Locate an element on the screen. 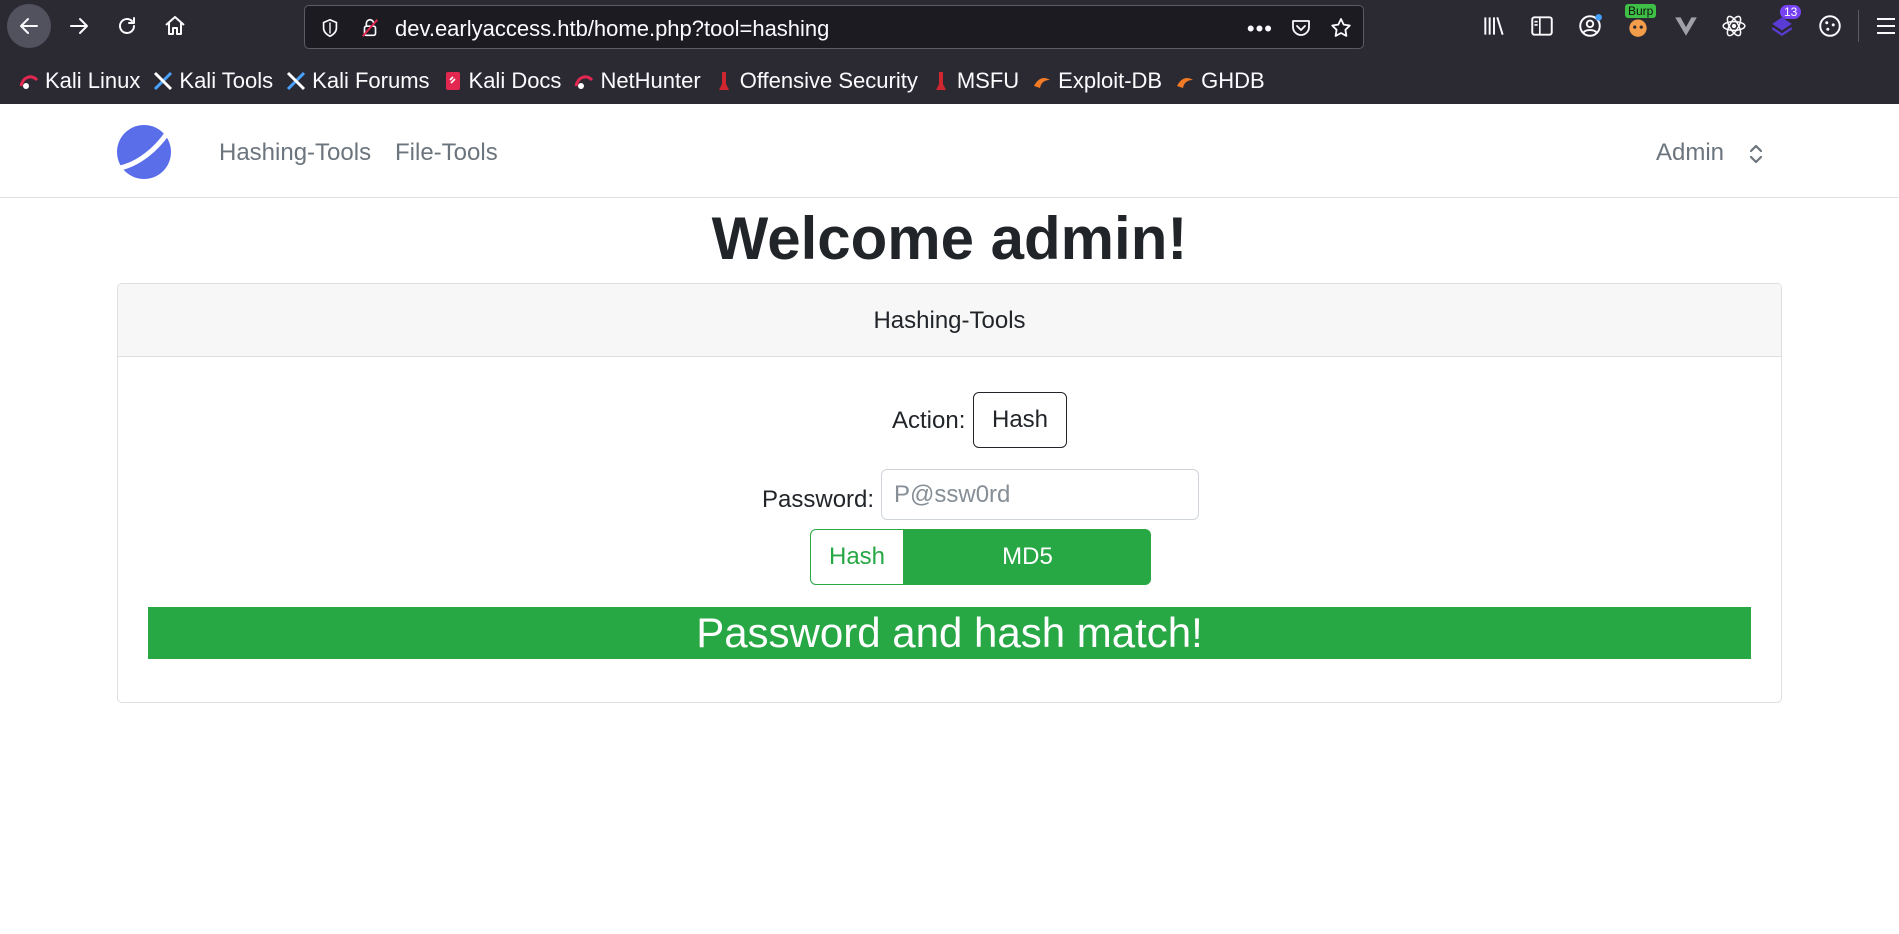 The image size is (1899, 934). back-button is located at coordinates (29, 26).